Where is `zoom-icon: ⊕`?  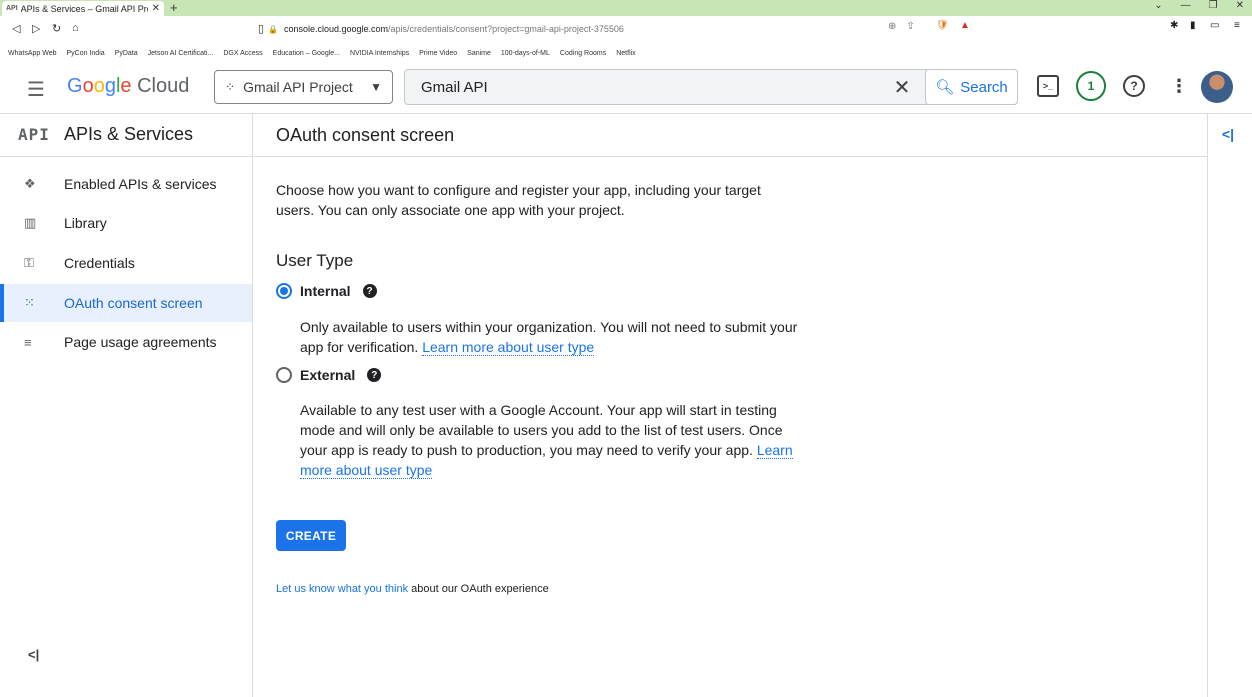
zoom-icon: ⊕ is located at coordinates (892, 26).